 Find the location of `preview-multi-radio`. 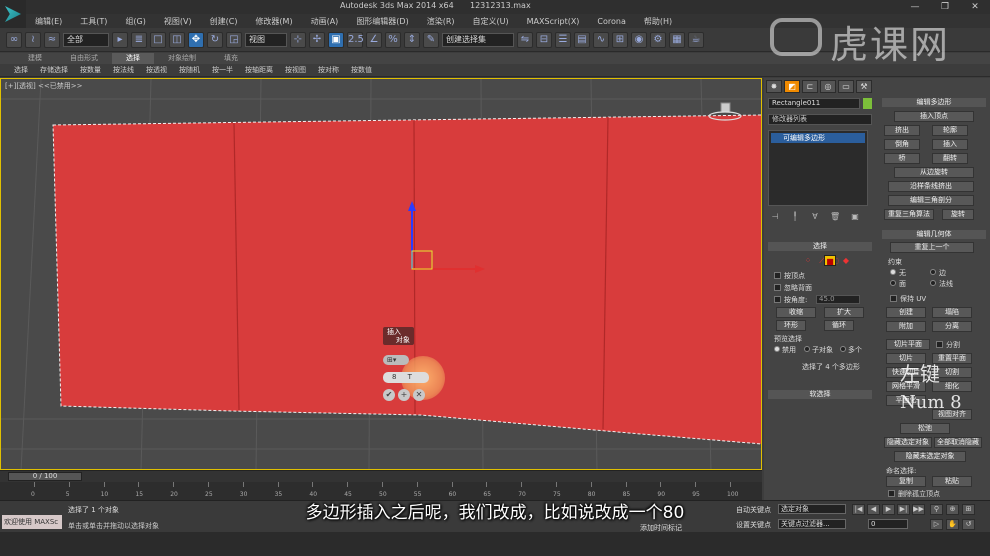

preview-multi-radio is located at coordinates (843, 349).